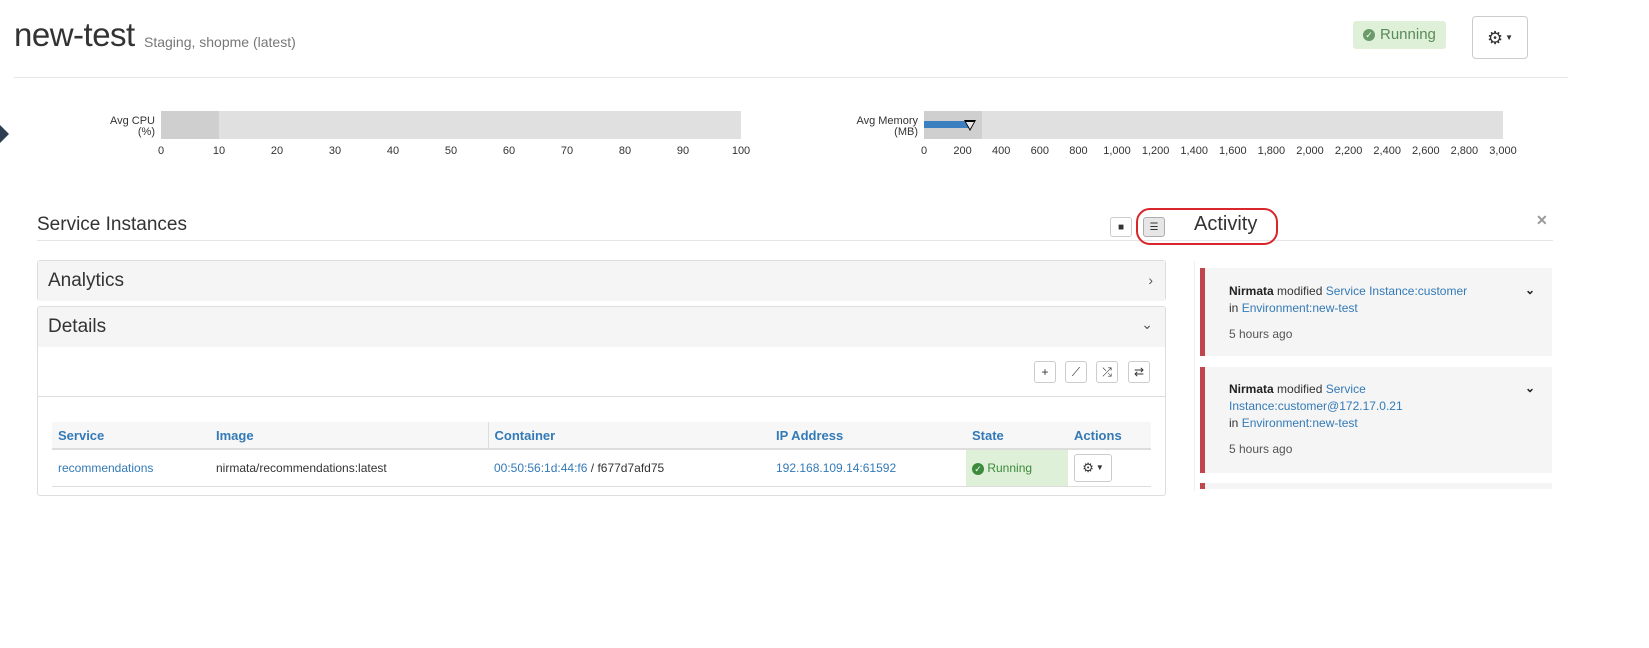 The image size is (1649, 648). I want to click on analytics-panel-title: Analytics, so click(86, 280).